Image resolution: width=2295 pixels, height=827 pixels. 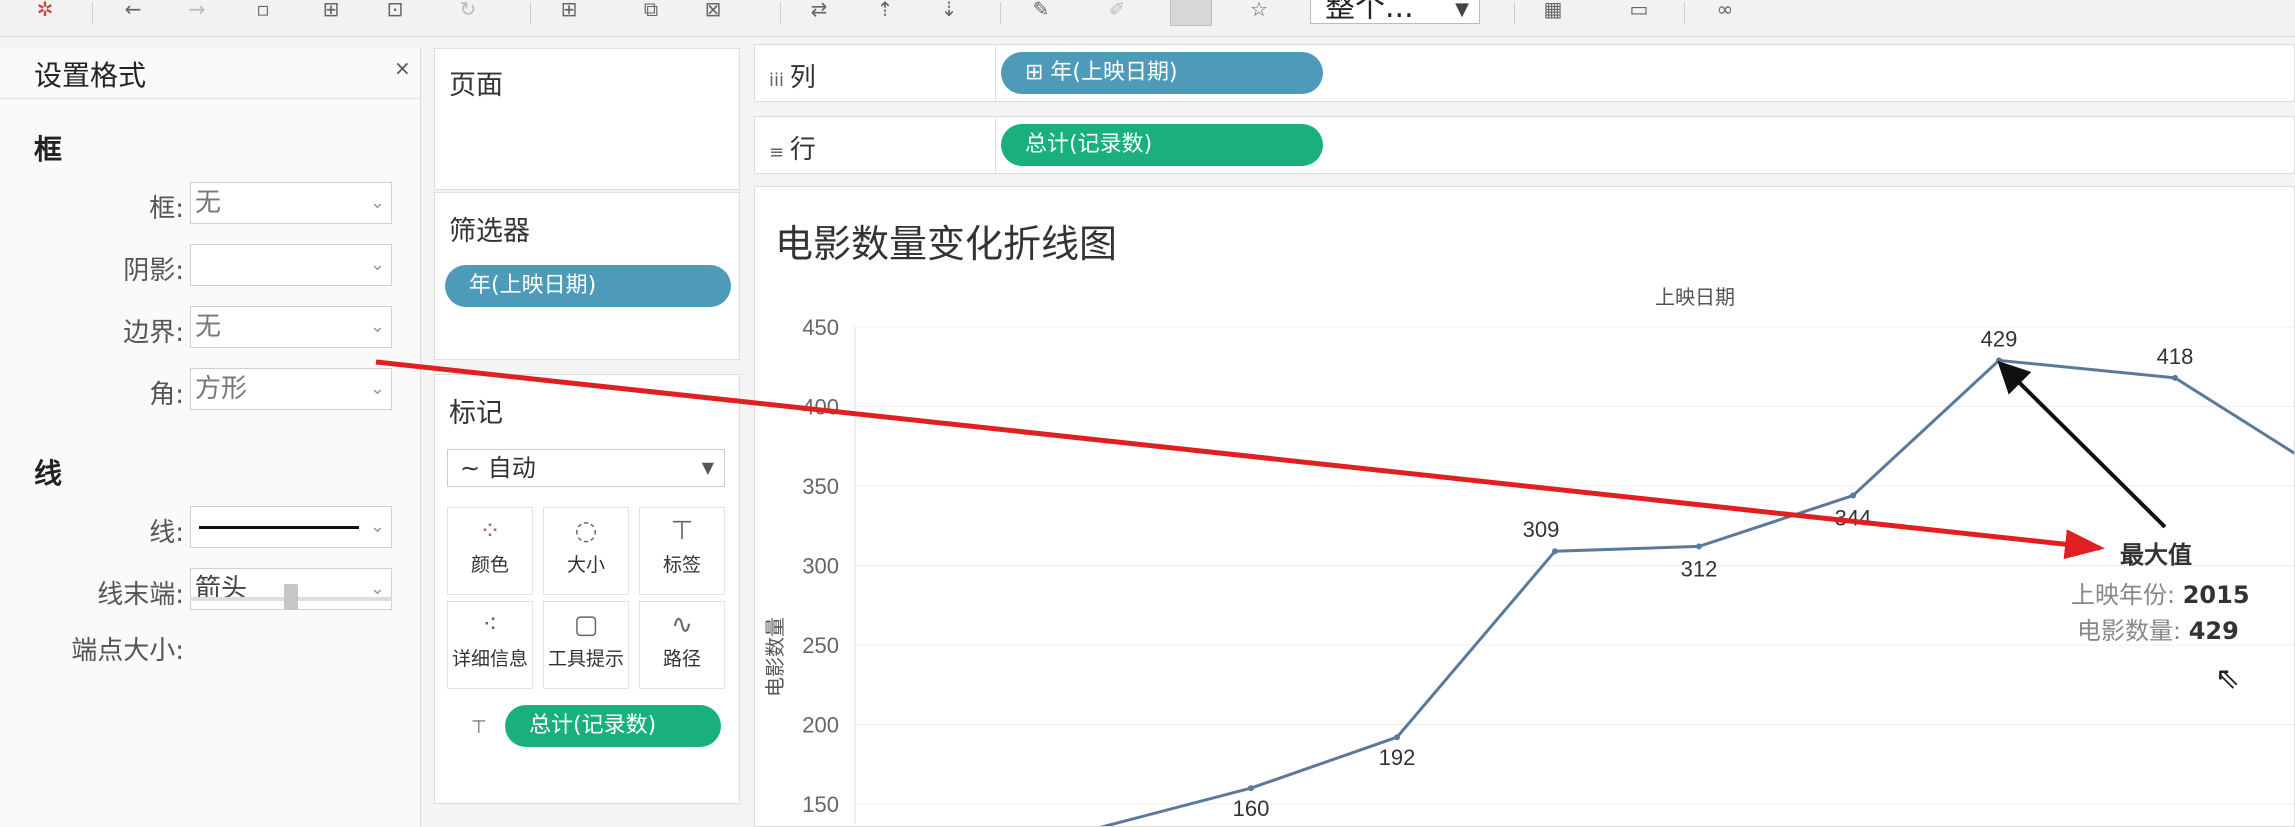 I want to click on pin-icon: ☆, so click(x=1259, y=10).